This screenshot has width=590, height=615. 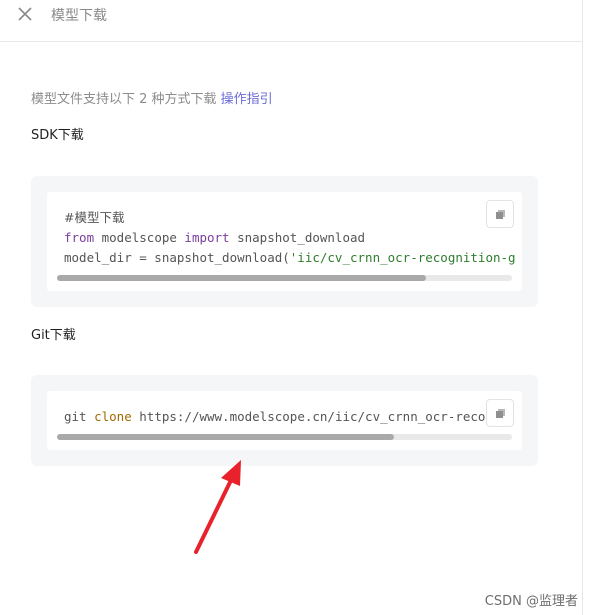 I want to click on code-string: 'iic/cv_crnn_ocr-recognition-g, so click(x=402, y=257).